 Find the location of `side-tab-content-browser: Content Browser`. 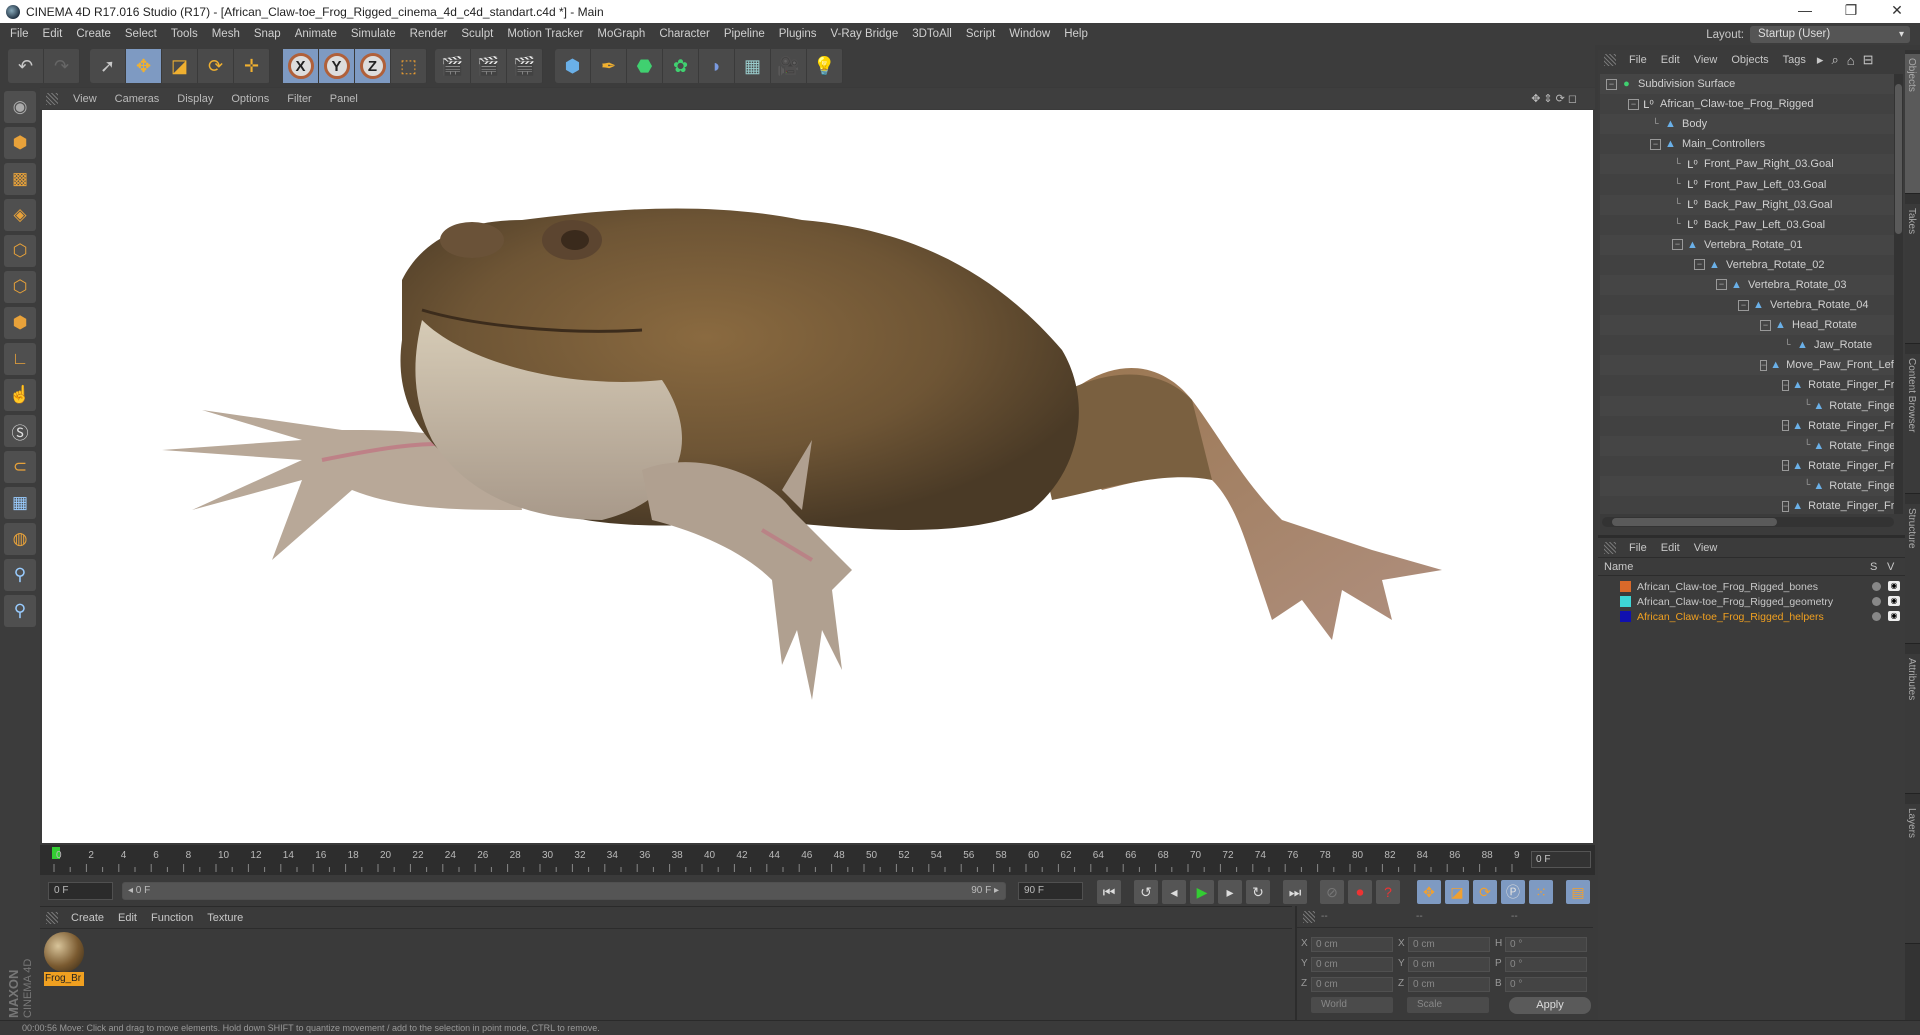

side-tab-content-browser: Content Browser is located at coordinates (1912, 424).